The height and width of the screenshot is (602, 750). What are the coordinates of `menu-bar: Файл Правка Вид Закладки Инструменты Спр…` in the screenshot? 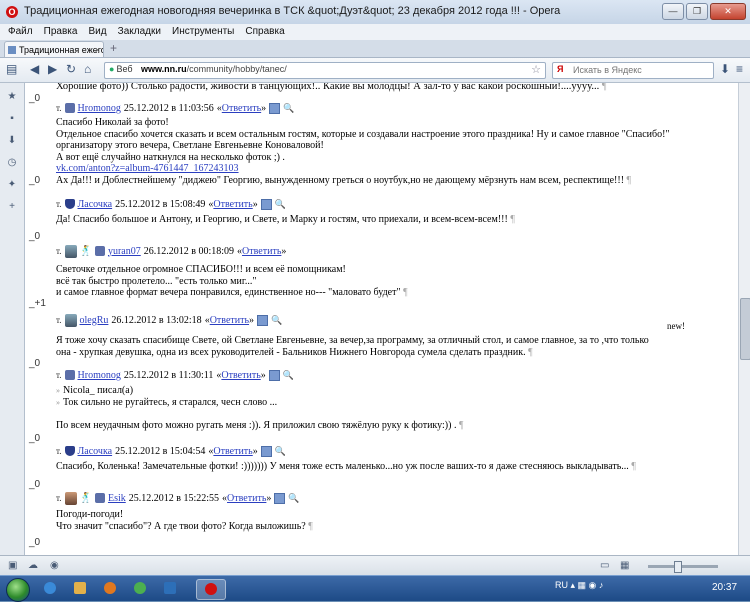 It's located at (375, 32).